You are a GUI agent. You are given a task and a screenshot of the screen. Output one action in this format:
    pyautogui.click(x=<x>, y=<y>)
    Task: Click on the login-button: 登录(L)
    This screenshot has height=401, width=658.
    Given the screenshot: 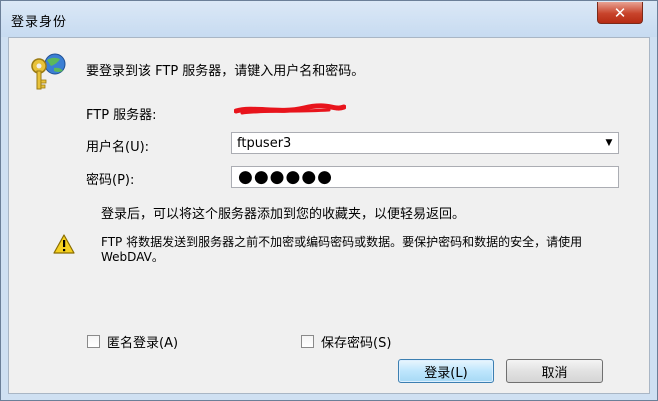 What is the action you would take?
    pyautogui.click(x=446, y=371)
    